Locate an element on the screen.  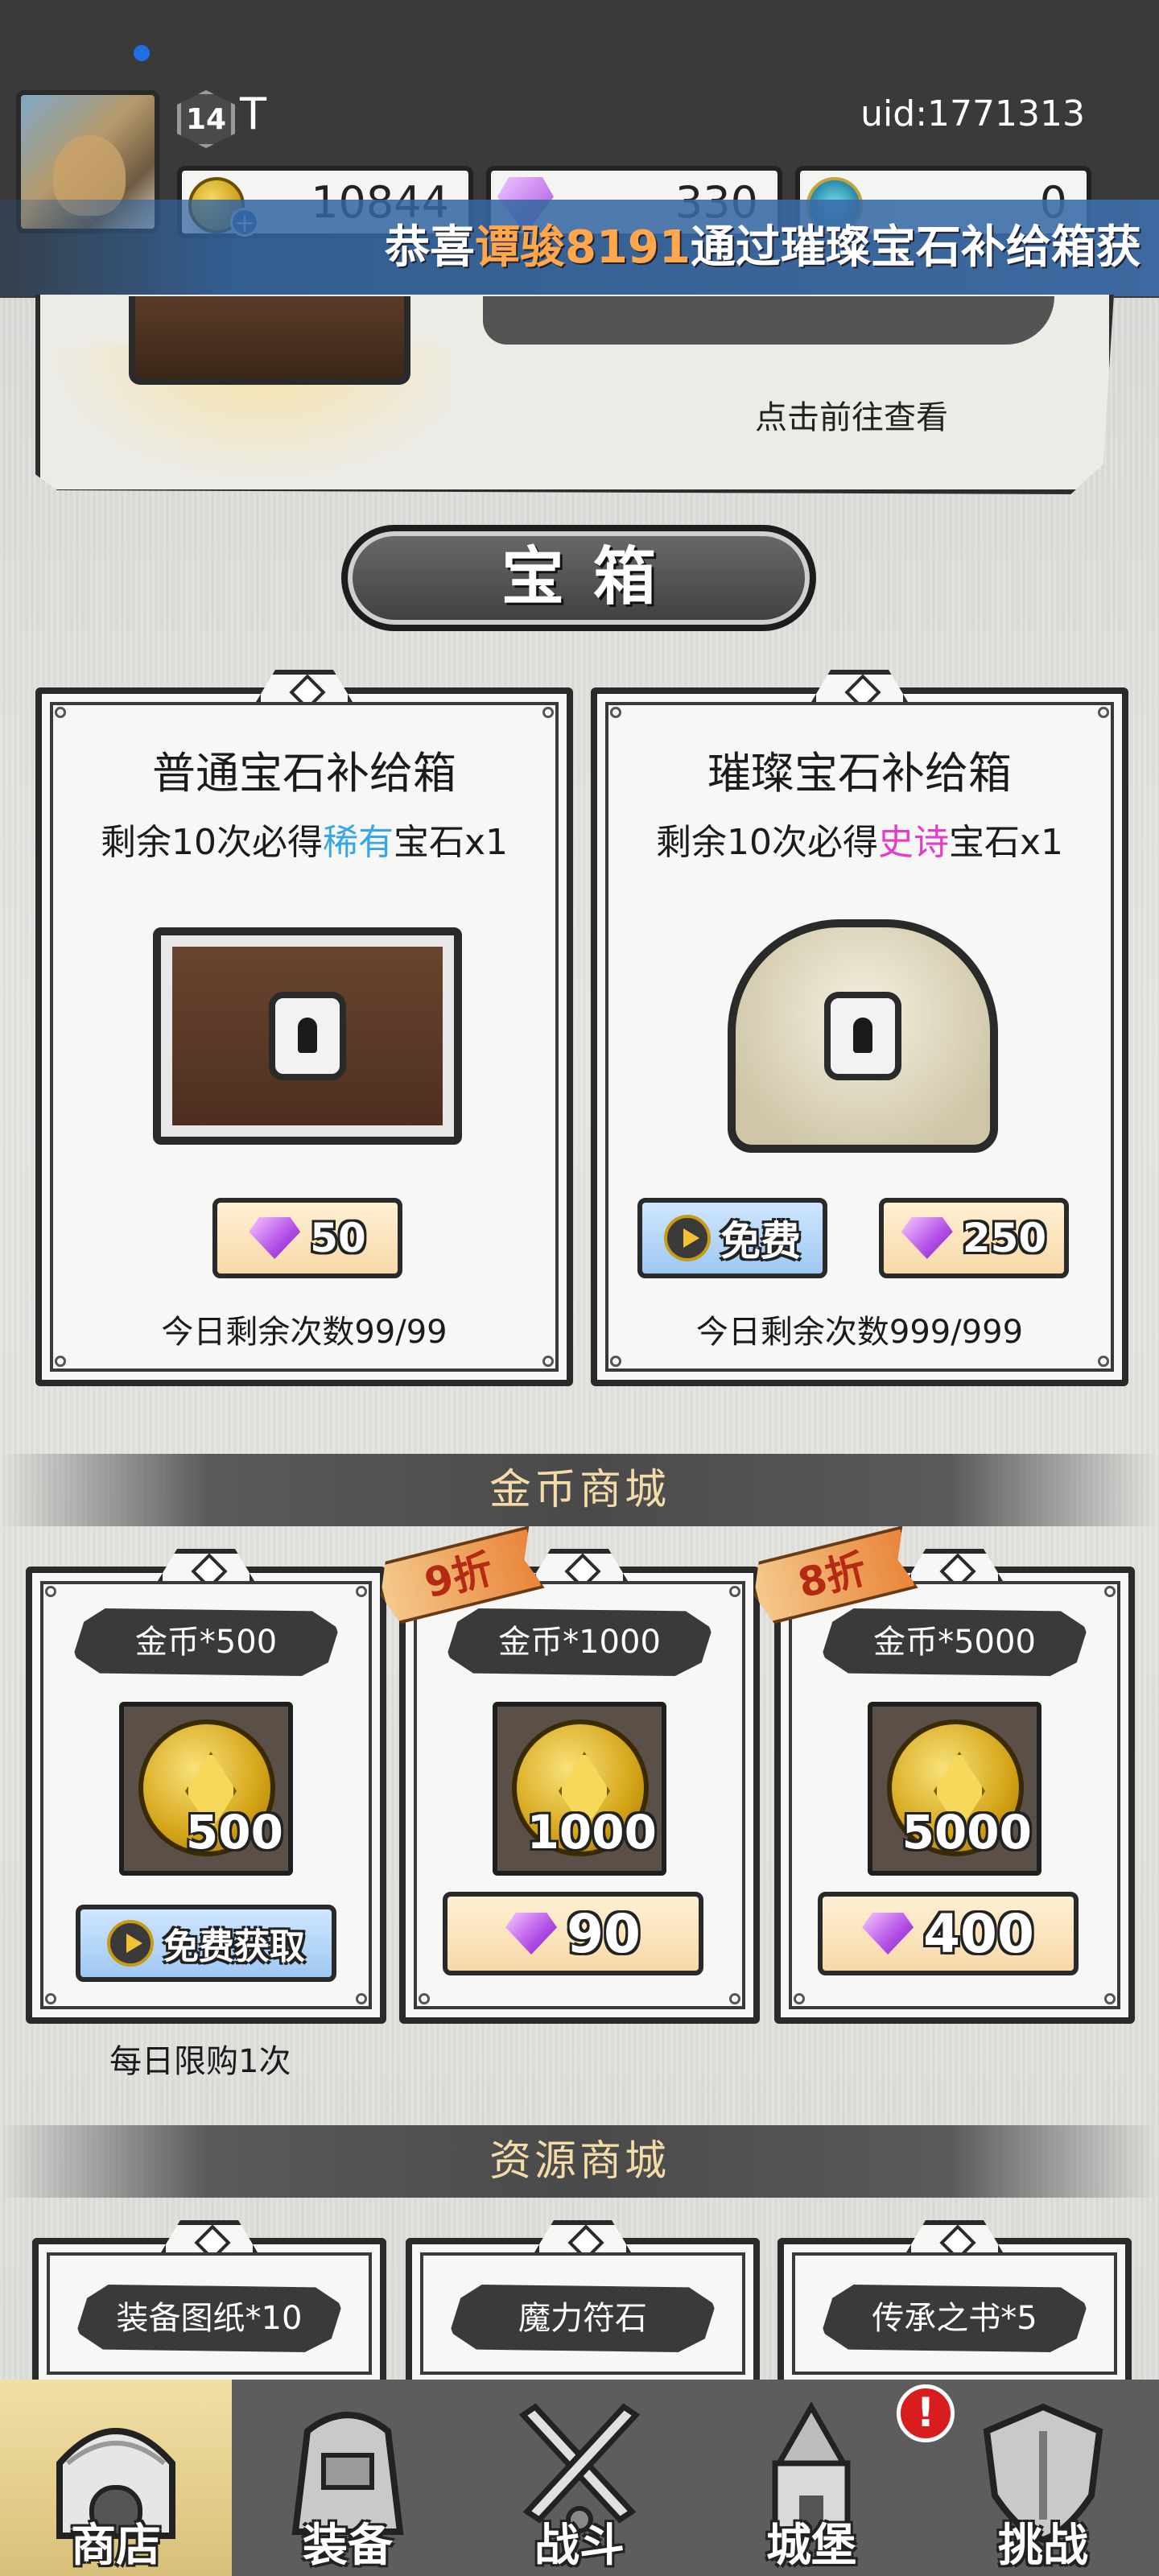
resource-item-label: 装备图纸*10 is located at coordinates (209, 2318).